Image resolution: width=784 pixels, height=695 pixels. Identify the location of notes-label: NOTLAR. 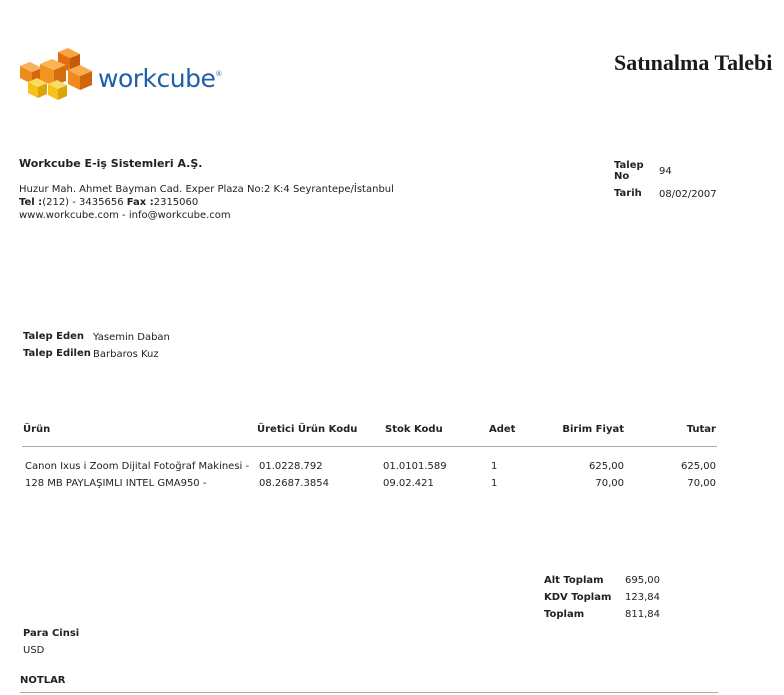
(43, 680).